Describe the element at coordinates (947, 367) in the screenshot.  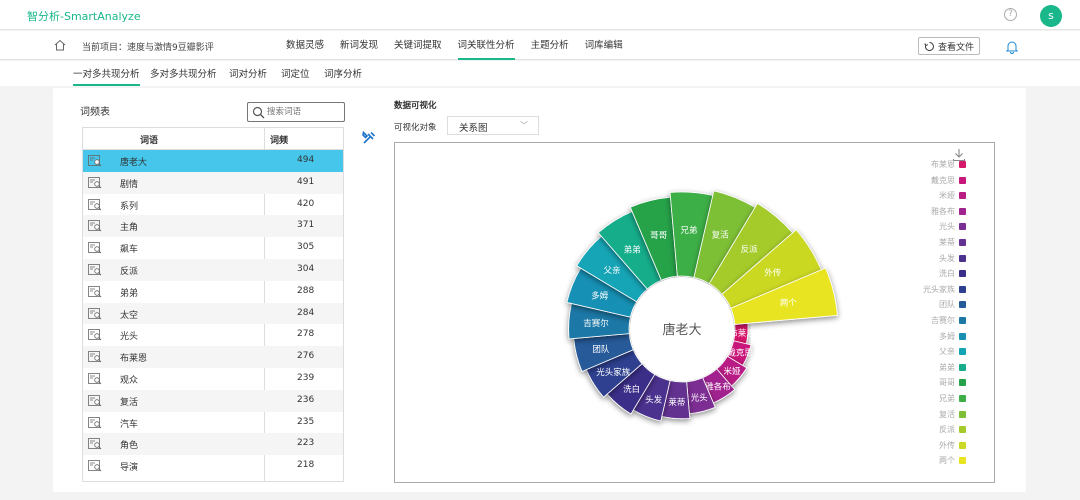
I see `legend-label: 弟弟` at that location.